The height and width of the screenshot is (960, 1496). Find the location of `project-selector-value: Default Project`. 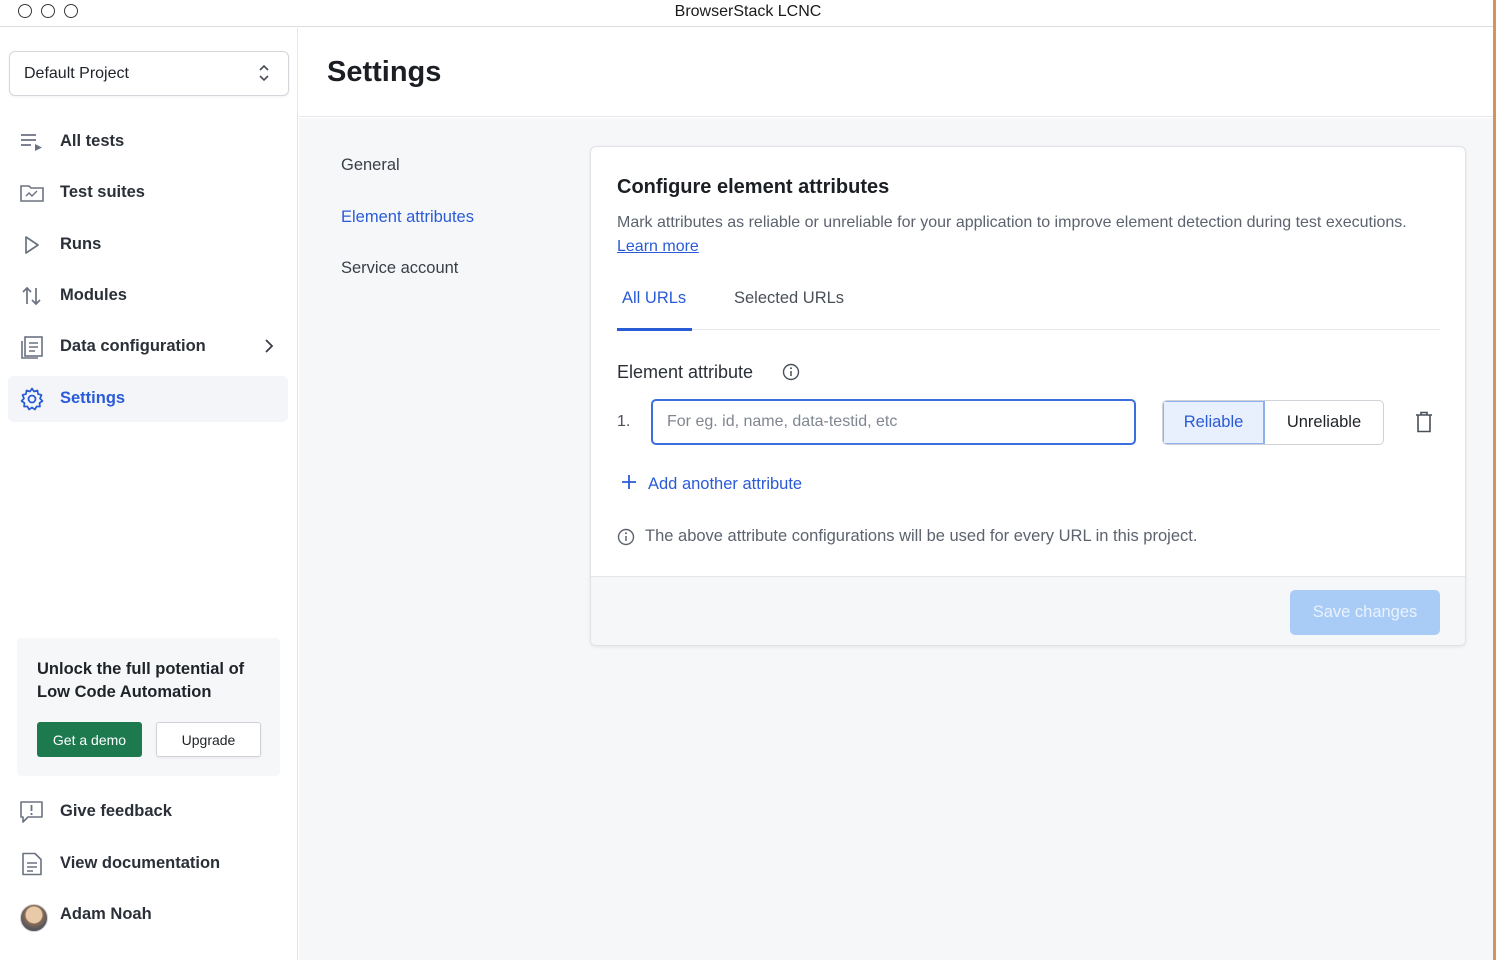

project-selector-value: Default Project is located at coordinates (76, 73).